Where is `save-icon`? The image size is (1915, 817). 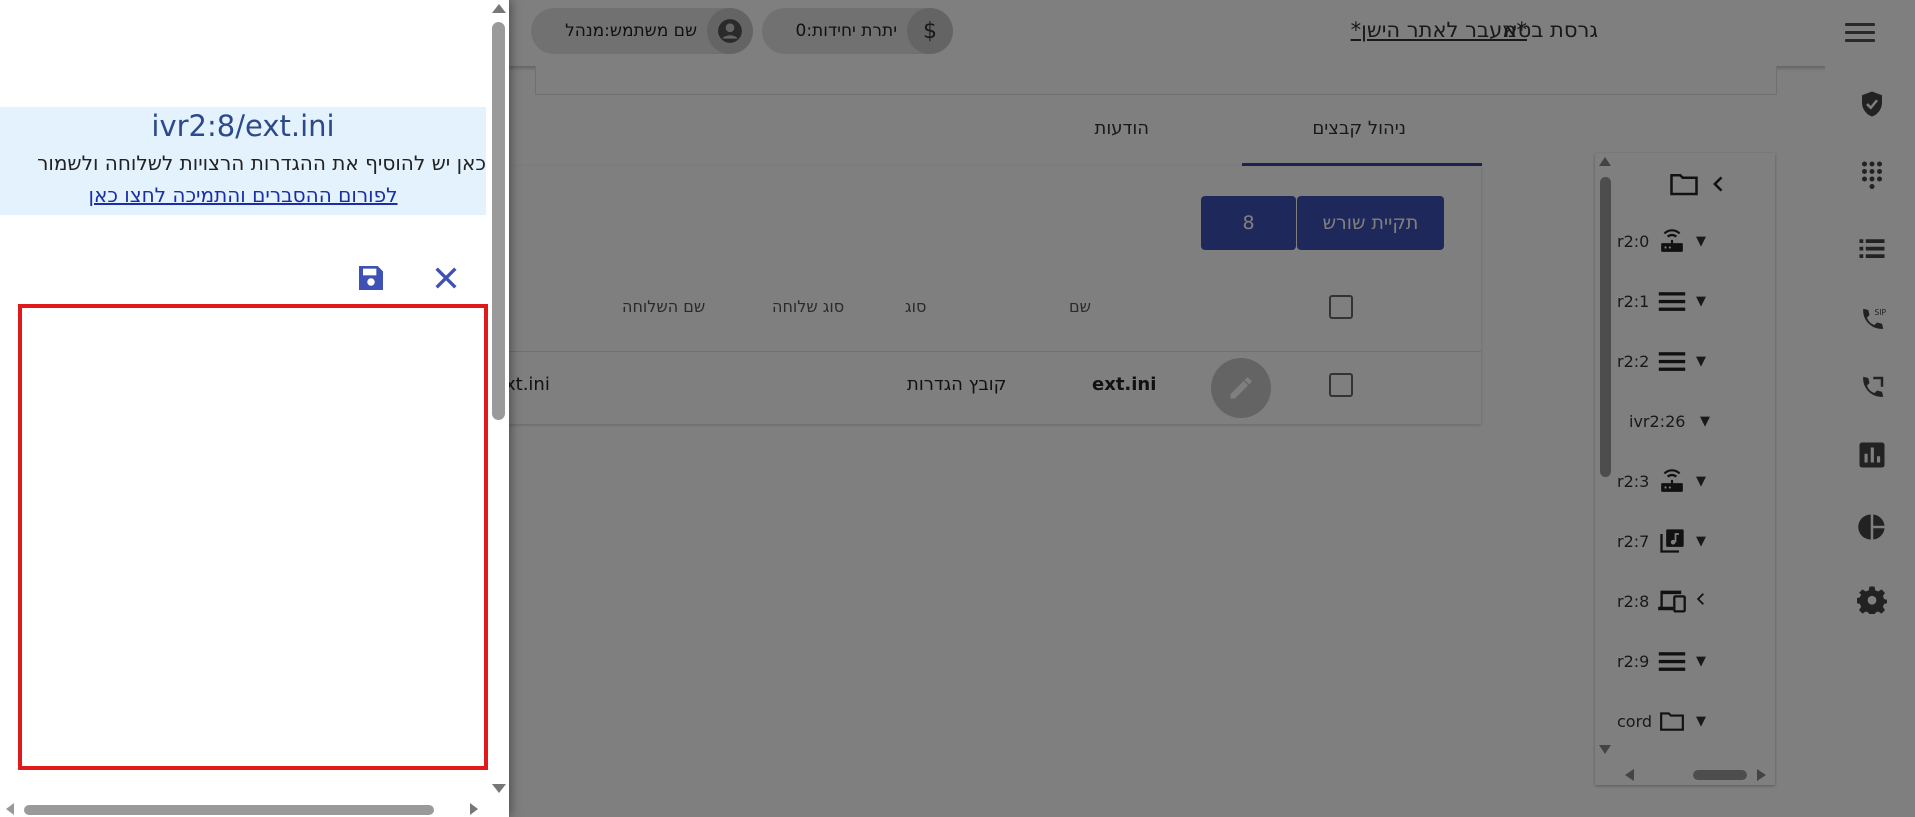
save-icon is located at coordinates (371, 278).